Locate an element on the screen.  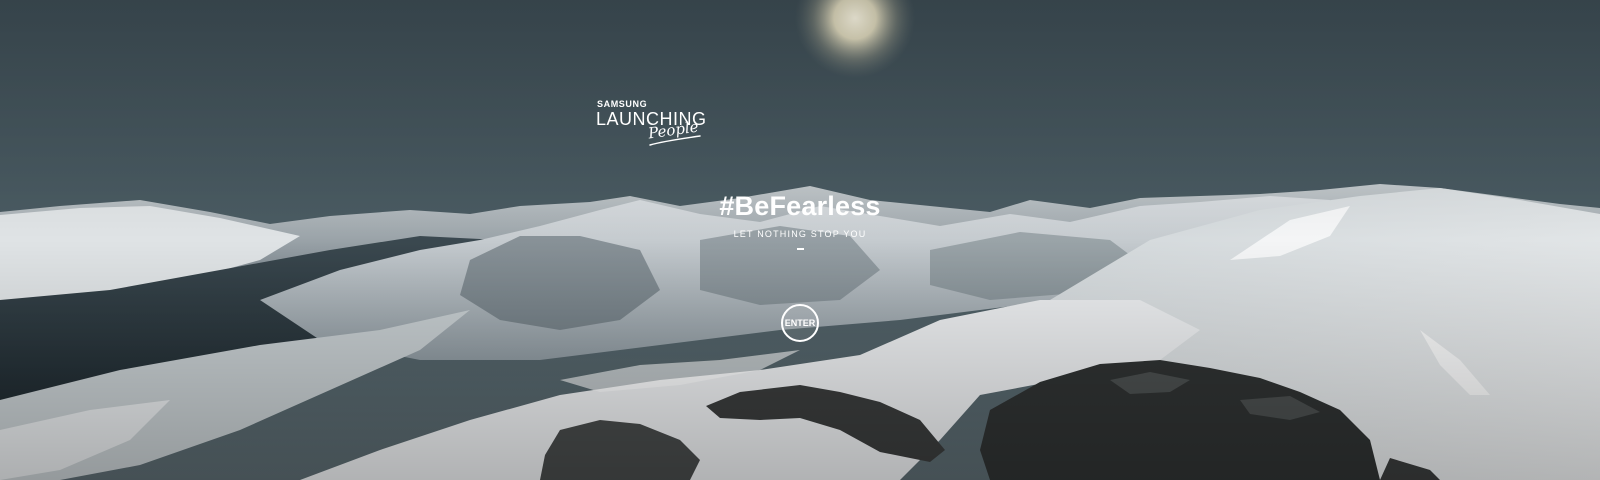
divider-dash is located at coordinates (800, 249).